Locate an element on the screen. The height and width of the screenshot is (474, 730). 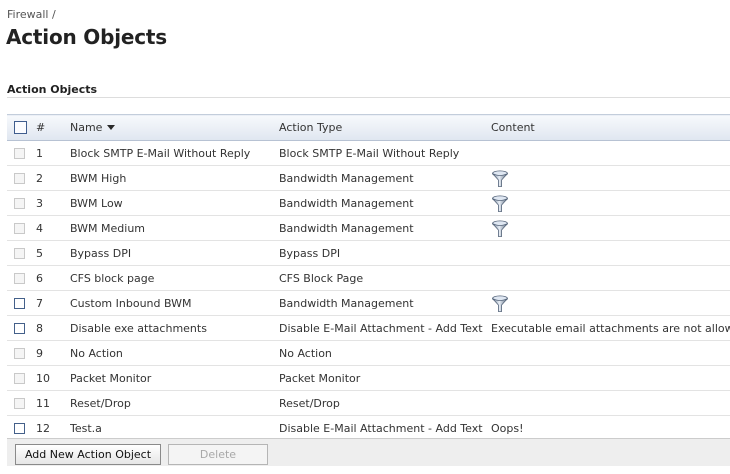
column-header-name: Name is located at coordinates (174, 127).